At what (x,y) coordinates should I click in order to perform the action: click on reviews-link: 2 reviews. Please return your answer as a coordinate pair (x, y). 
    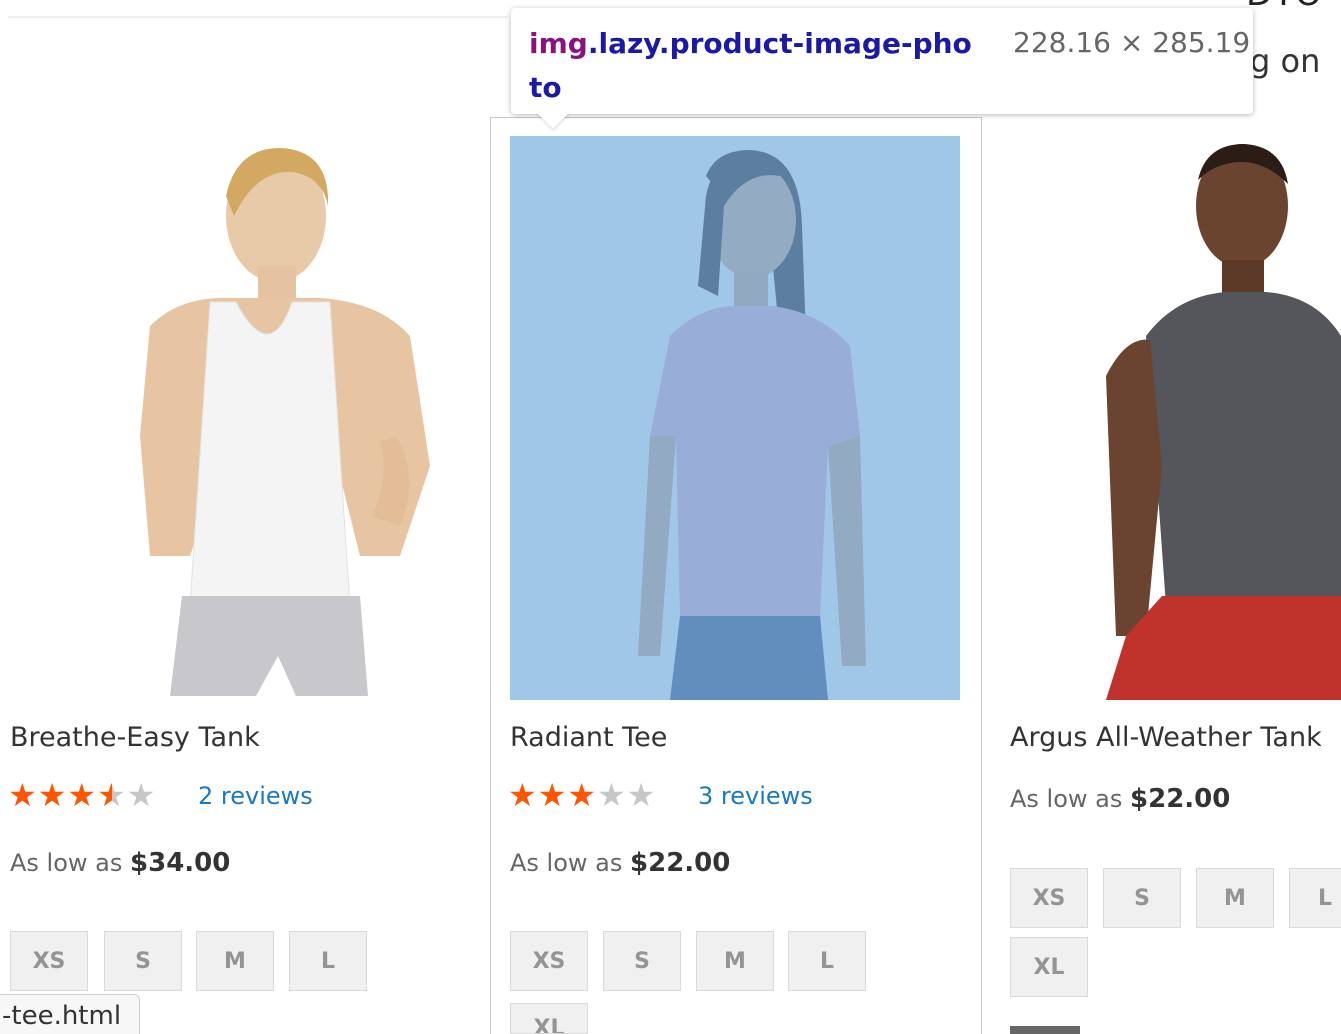
    Looking at the image, I should click on (255, 796).